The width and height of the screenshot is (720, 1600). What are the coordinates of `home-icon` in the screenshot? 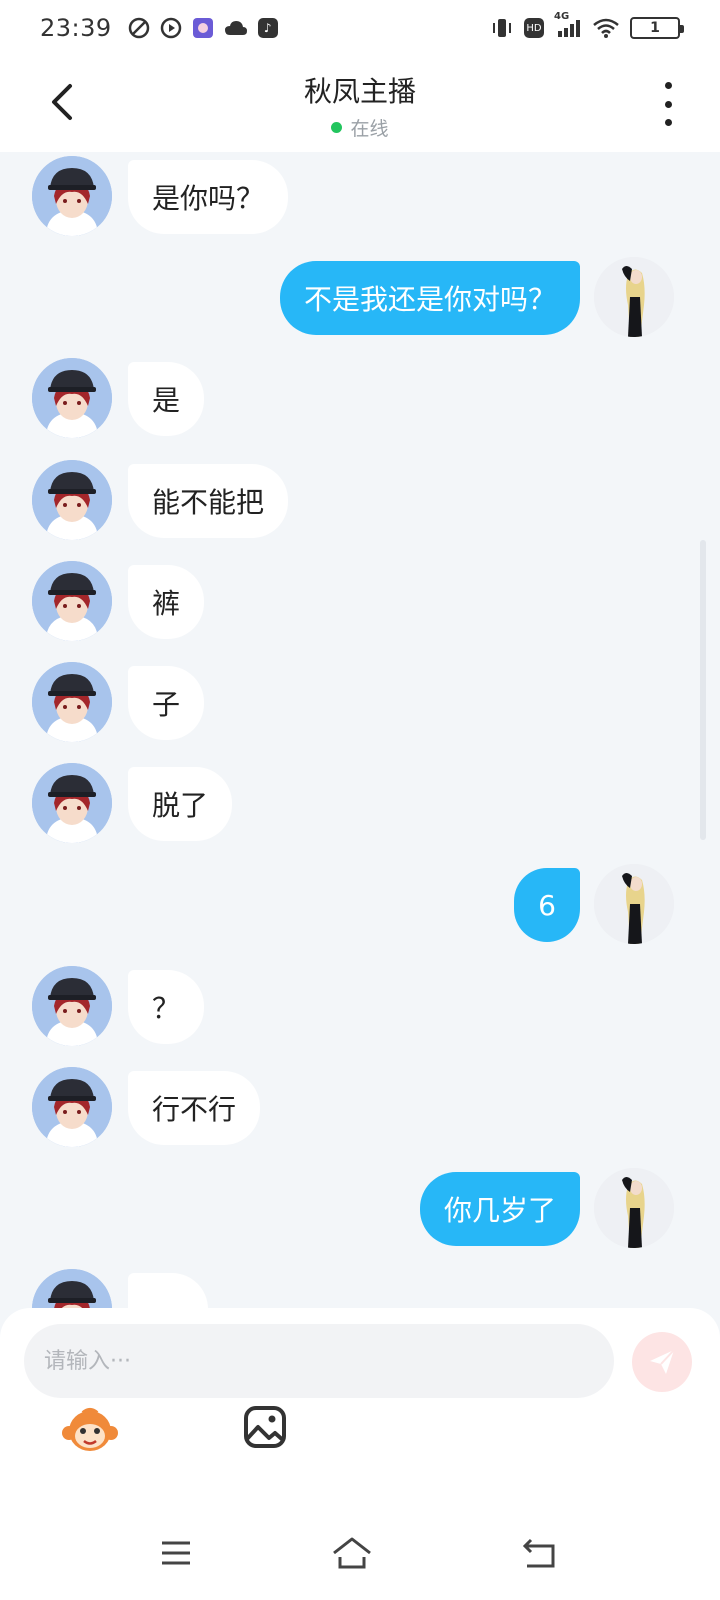 It's located at (352, 1553).